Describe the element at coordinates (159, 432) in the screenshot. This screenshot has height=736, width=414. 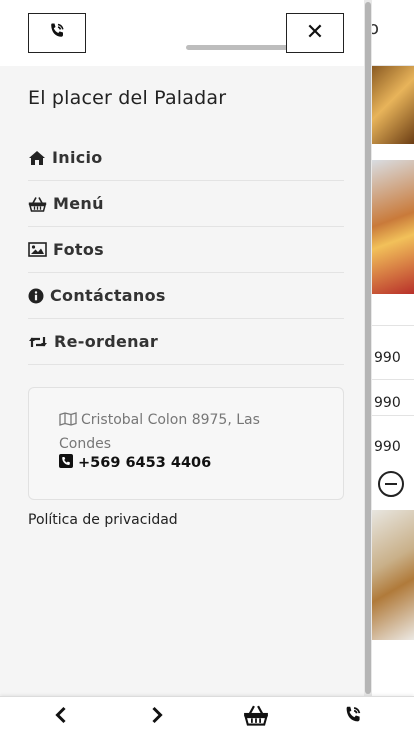
I see `address-text: Cristobal Colon 8975, Las Condes` at that location.